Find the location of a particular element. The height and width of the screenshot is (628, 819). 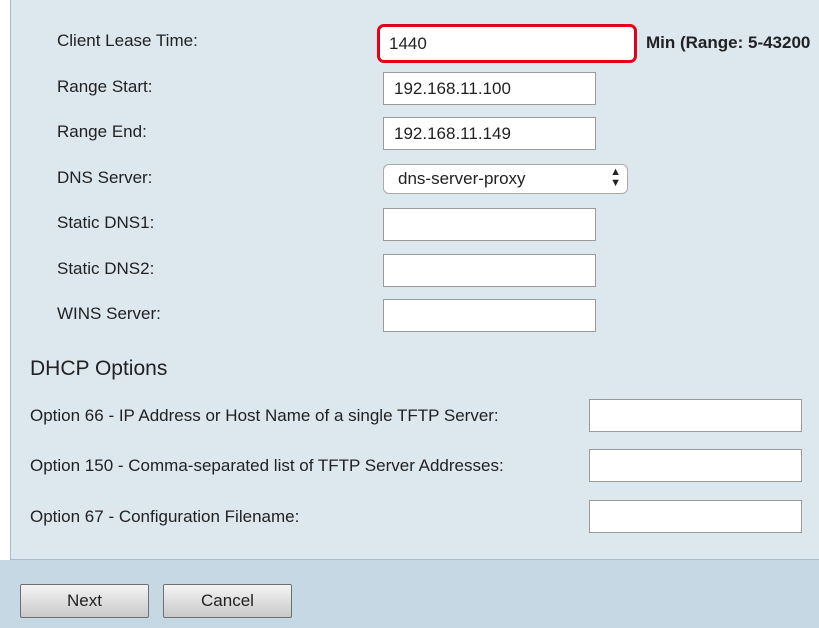

select-updown-arrows-icon: ▲ ▼ is located at coordinates (615, 177).